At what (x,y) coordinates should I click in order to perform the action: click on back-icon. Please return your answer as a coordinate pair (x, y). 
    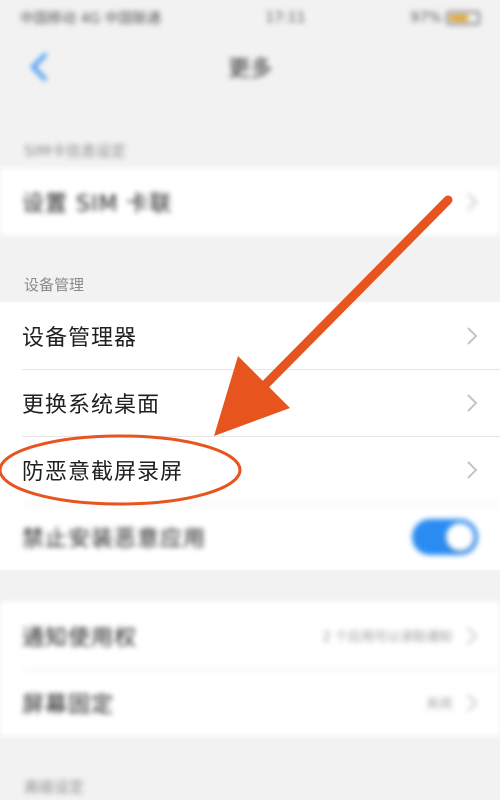
    Looking at the image, I should click on (39, 67).